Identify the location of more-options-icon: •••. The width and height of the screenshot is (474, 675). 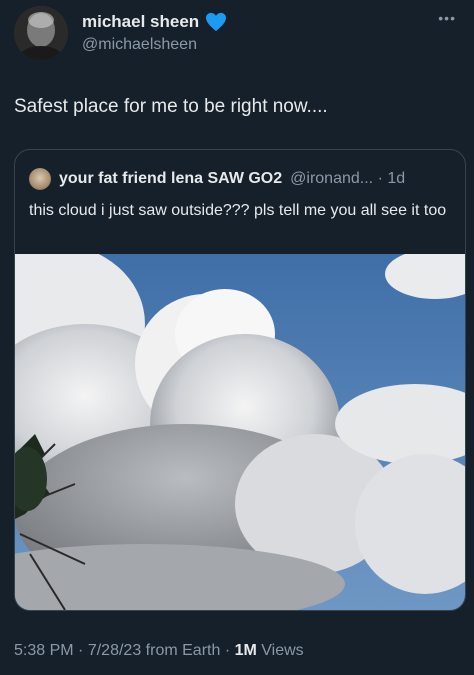
(447, 18).